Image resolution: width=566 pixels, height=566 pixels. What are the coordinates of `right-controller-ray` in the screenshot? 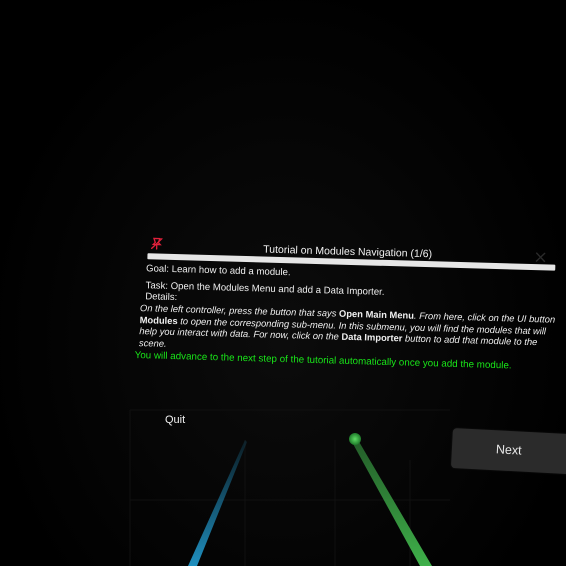 It's located at (392, 503).